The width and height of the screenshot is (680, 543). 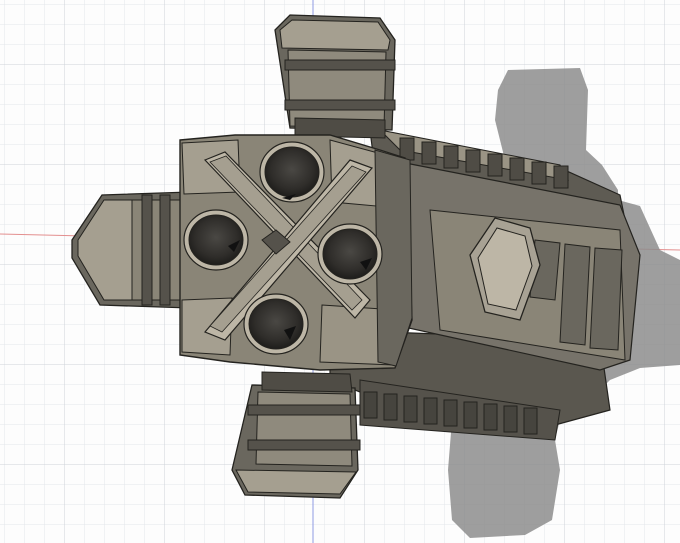 What do you see at coordinates (216, 240) in the screenshot?
I see `hole-left` at bounding box center [216, 240].